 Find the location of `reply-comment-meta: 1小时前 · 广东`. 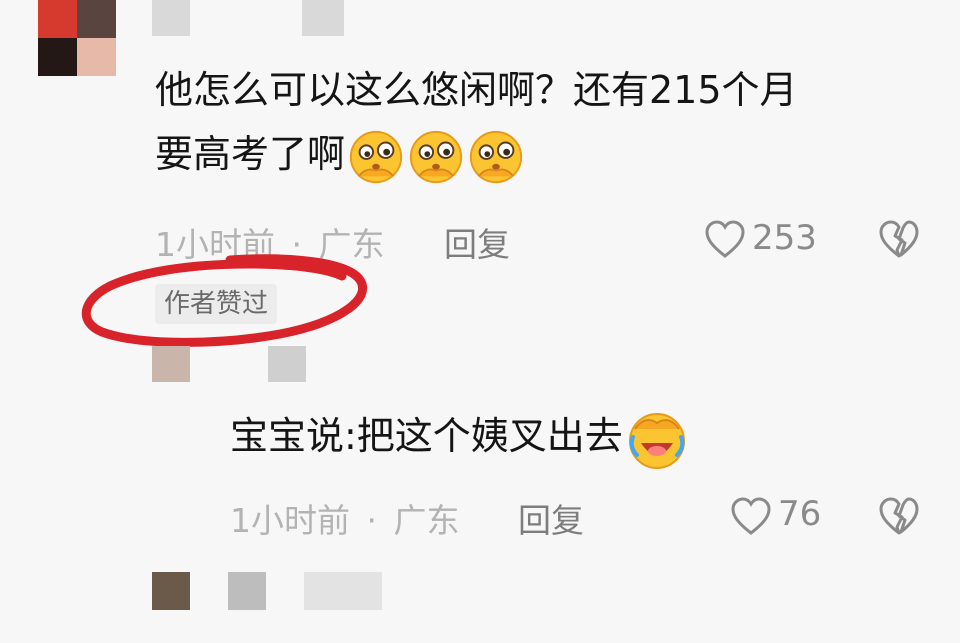

reply-comment-meta: 1小时前 · 广东 is located at coordinates (345, 518).